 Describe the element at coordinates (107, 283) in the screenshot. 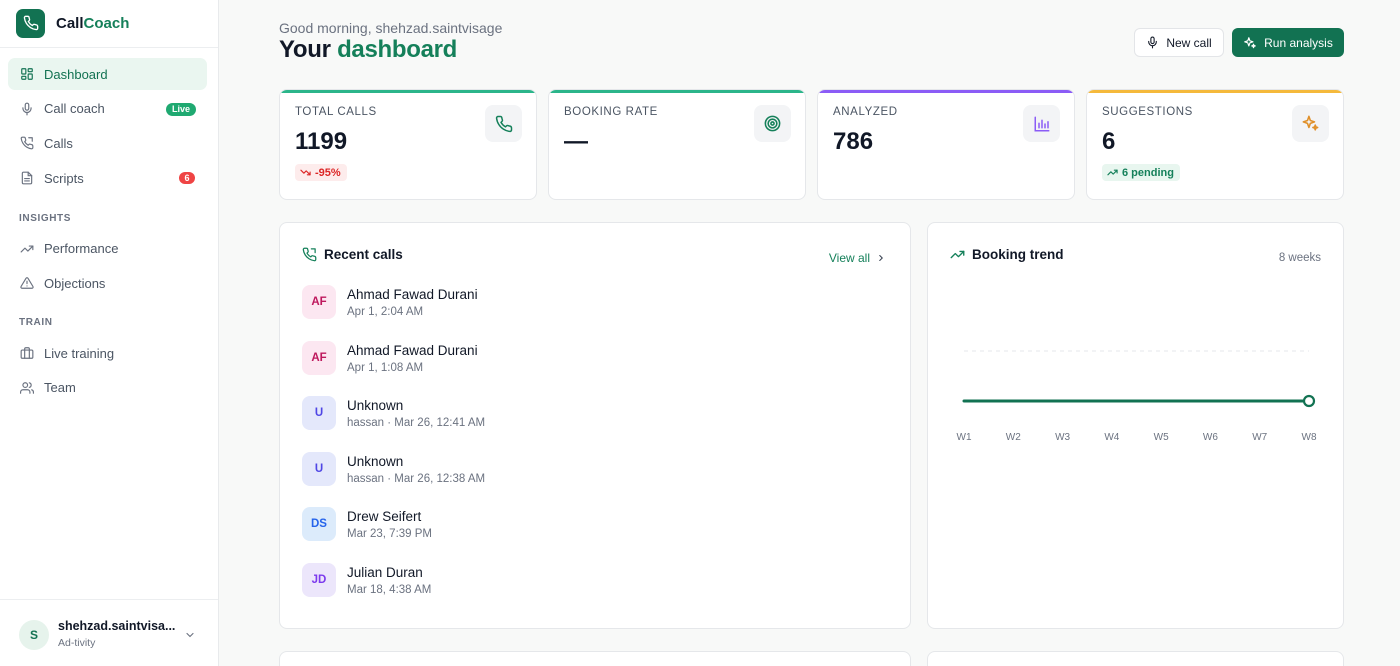

I see `sidebar-item-objections: Objections` at that location.